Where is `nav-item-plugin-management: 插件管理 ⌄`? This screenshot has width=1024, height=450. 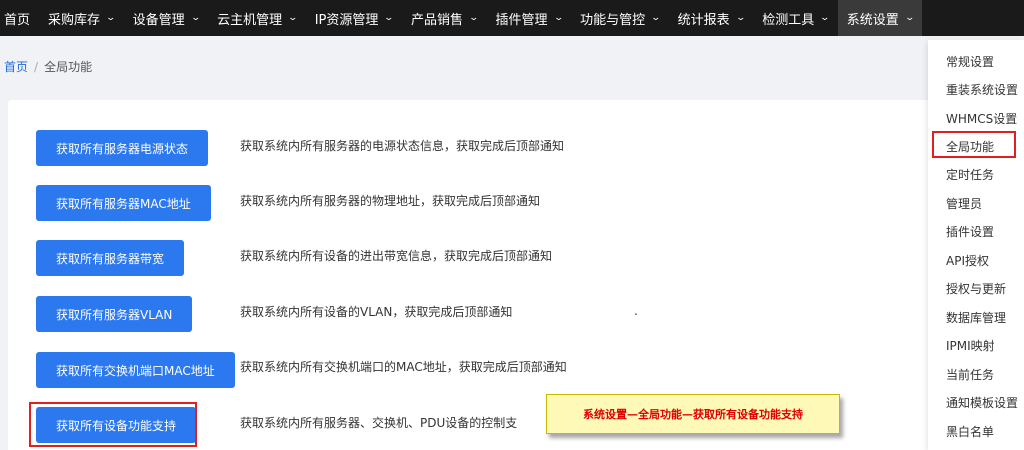
nav-item-plugin-management: 插件管理 ⌄ is located at coordinates (529, 18).